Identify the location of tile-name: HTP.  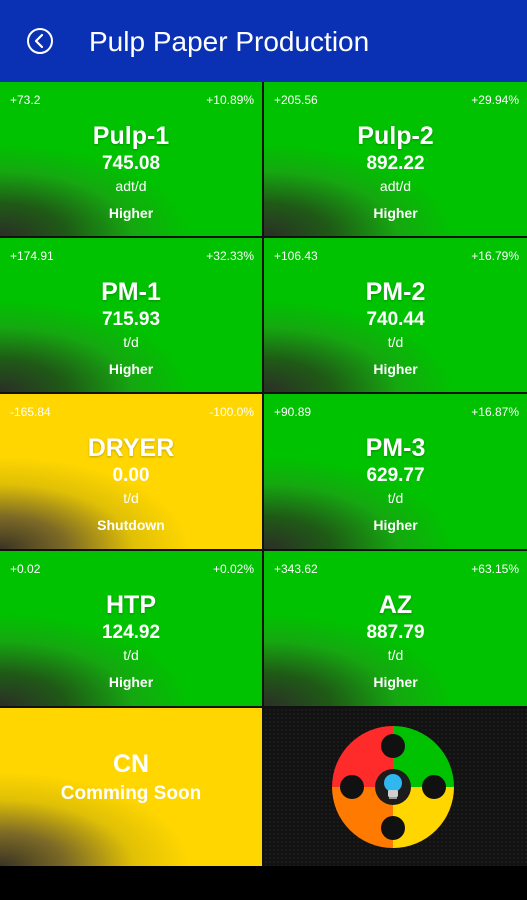
(131, 605).